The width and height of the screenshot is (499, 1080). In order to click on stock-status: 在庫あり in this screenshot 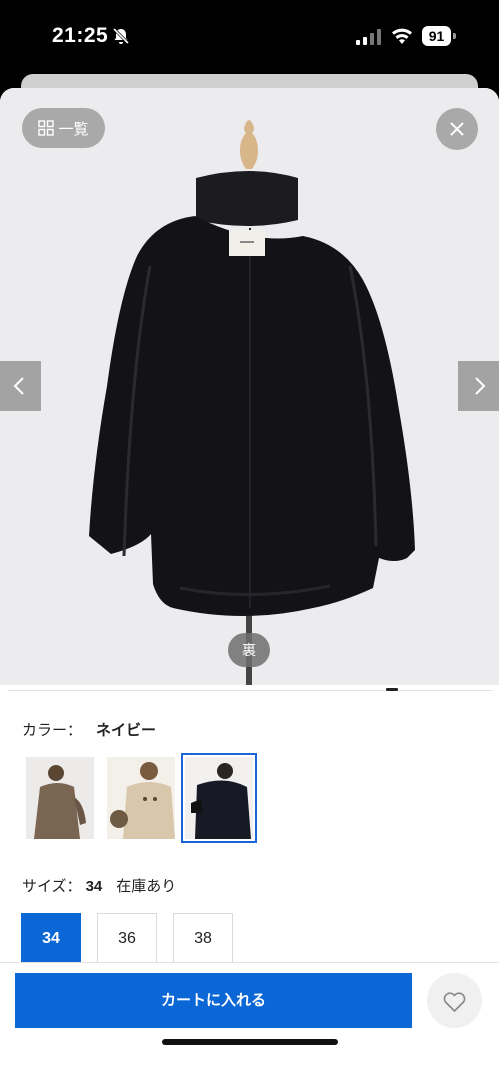, I will do `click(146, 886)`.